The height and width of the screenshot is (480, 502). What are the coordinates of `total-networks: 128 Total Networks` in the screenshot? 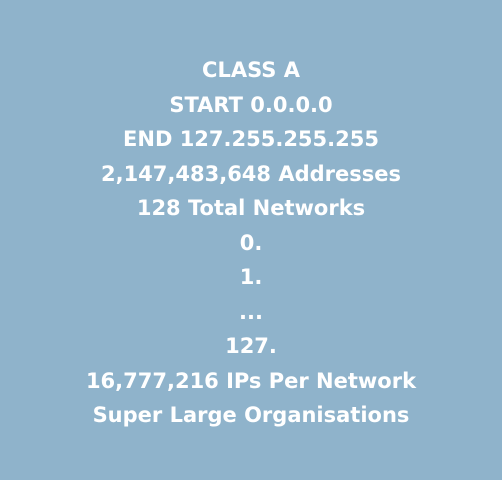 It's located at (251, 208).